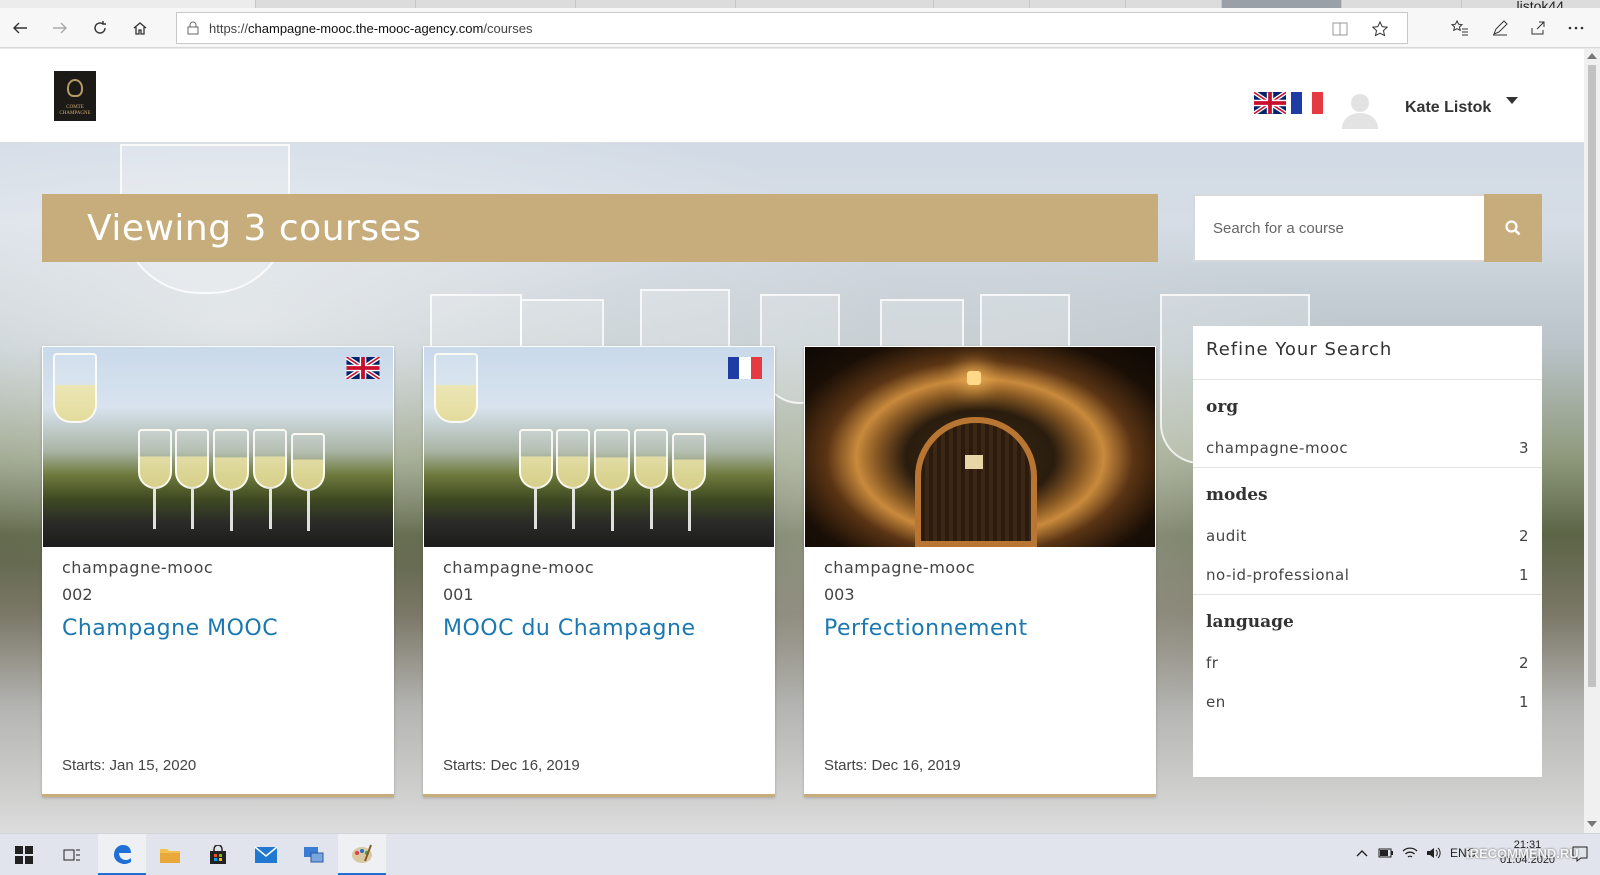  Describe the element at coordinates (24, 854) in the screenshot. I see `start-button` at that location.